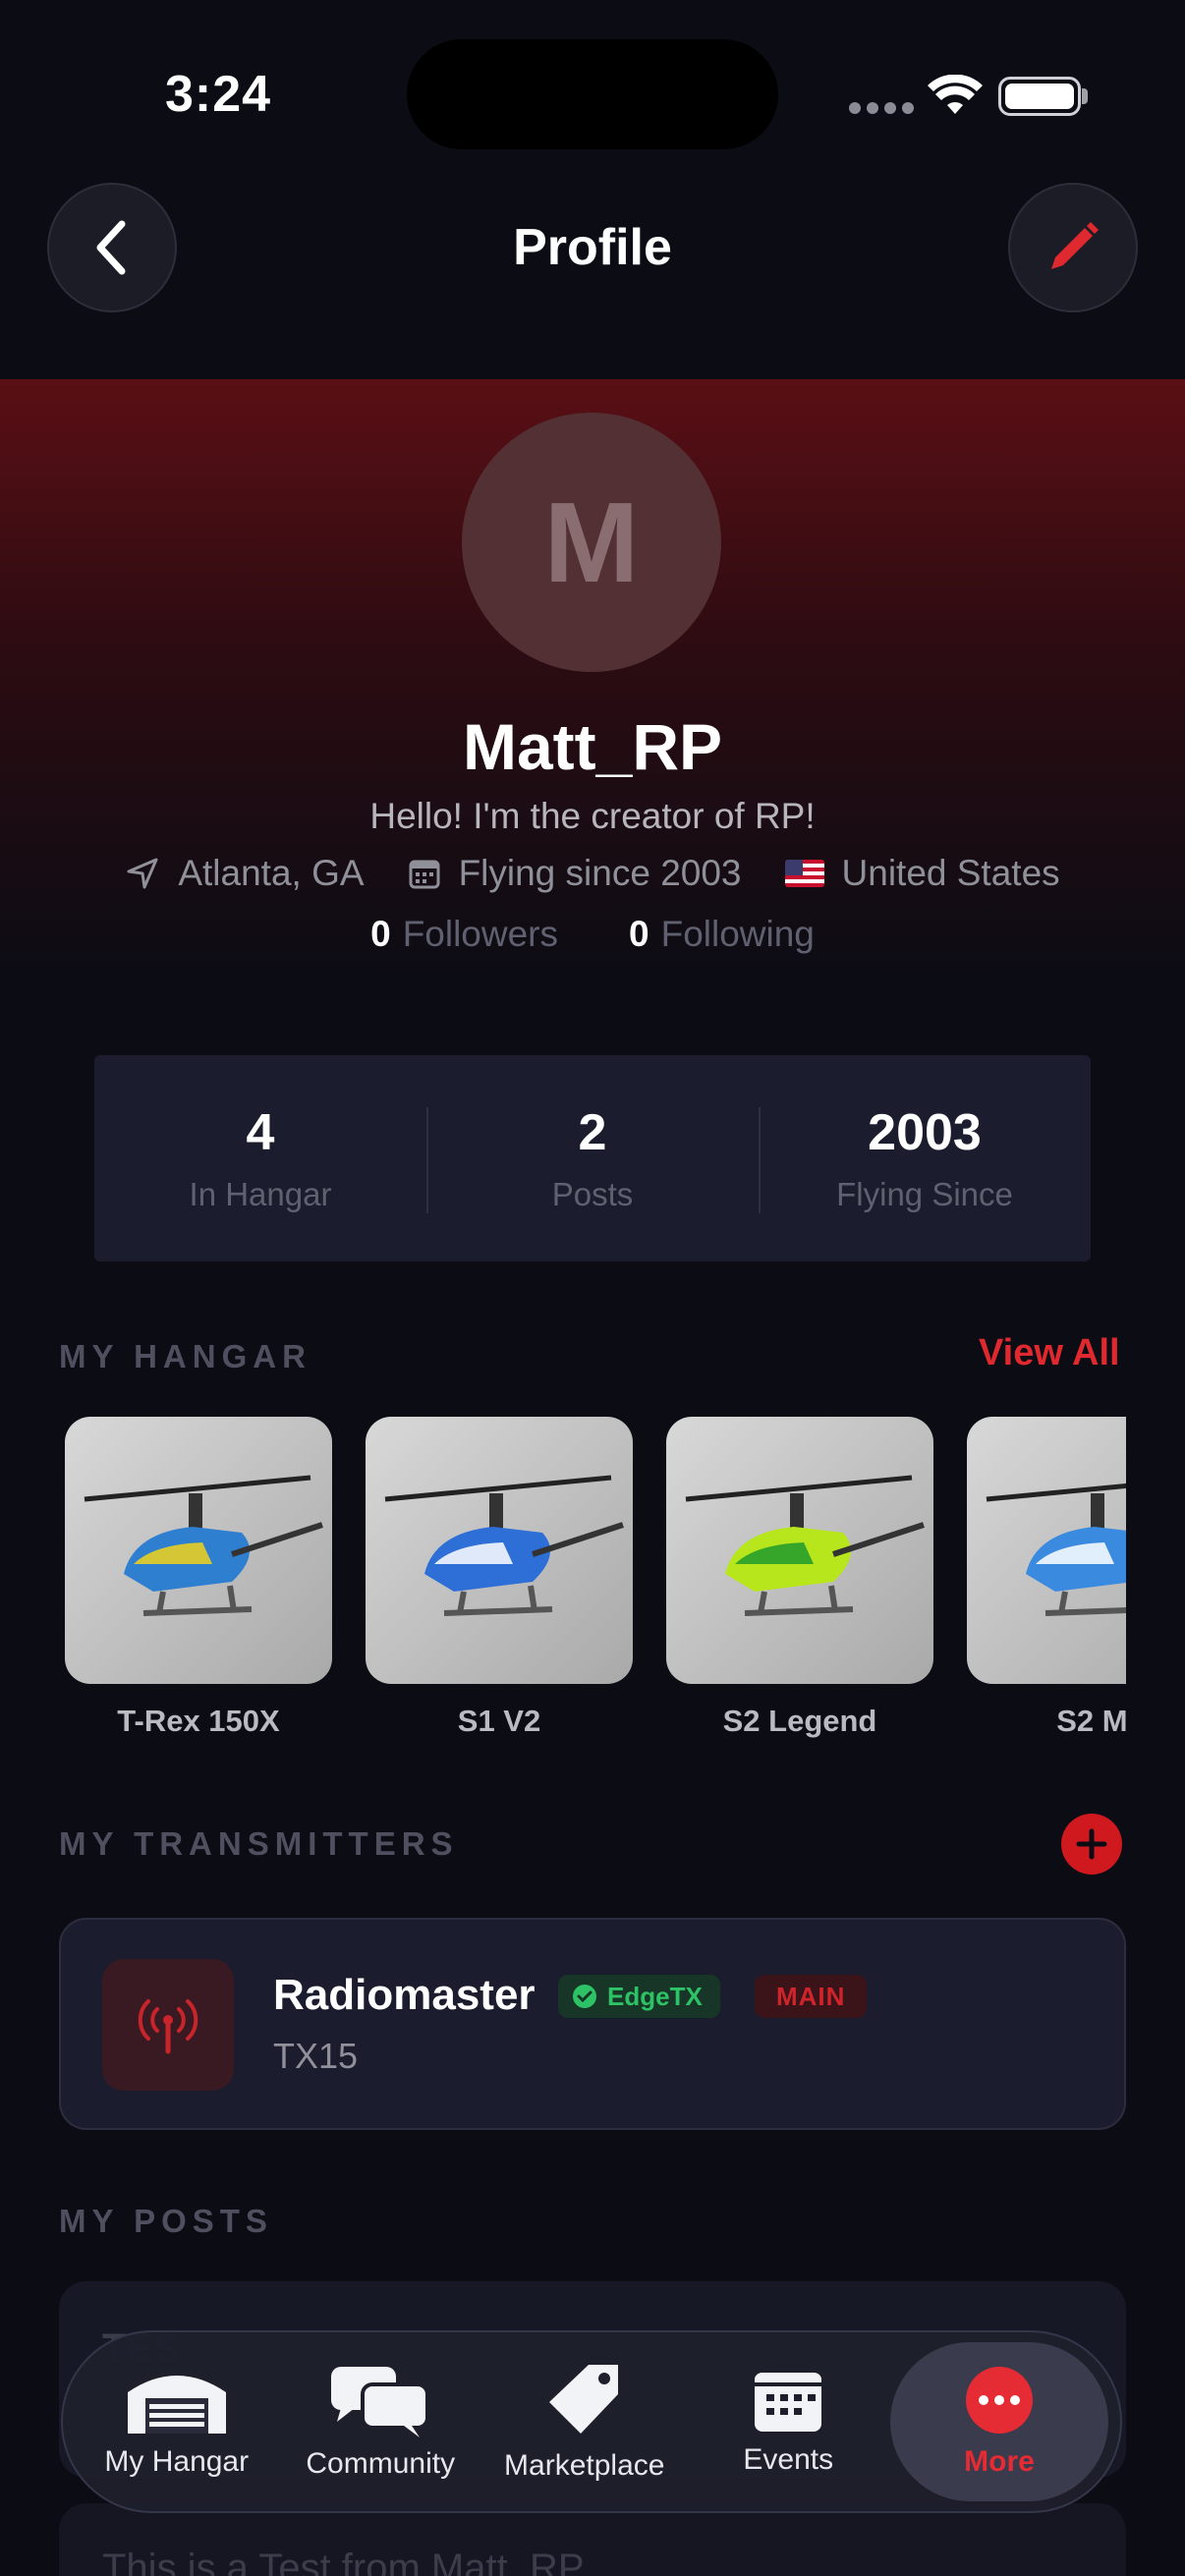 The image size is (1185, 2576). Describe the element at coordinates (655, 1996) in the screenshot. I see `firmware-badge-label: EdgeTX` at that location.